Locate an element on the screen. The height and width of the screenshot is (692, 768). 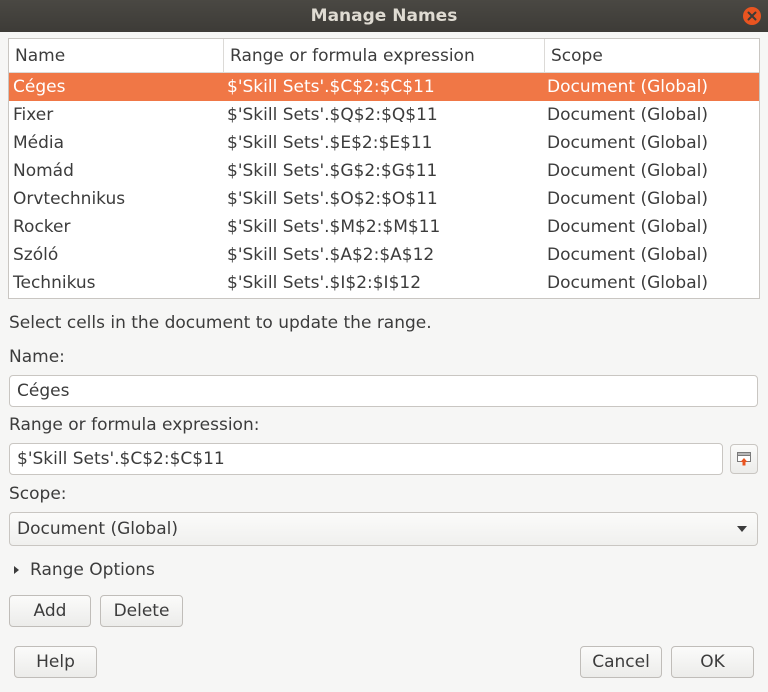
scope-dropdown-value: Document (Global) is located at coordinates (97, 529).